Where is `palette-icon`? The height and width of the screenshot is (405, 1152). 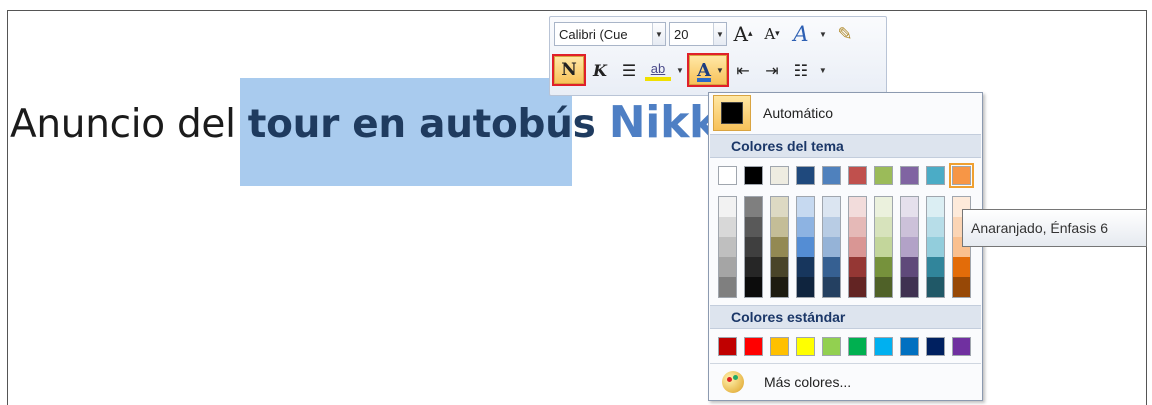 palette-icon is located at coordinates (733, 381).